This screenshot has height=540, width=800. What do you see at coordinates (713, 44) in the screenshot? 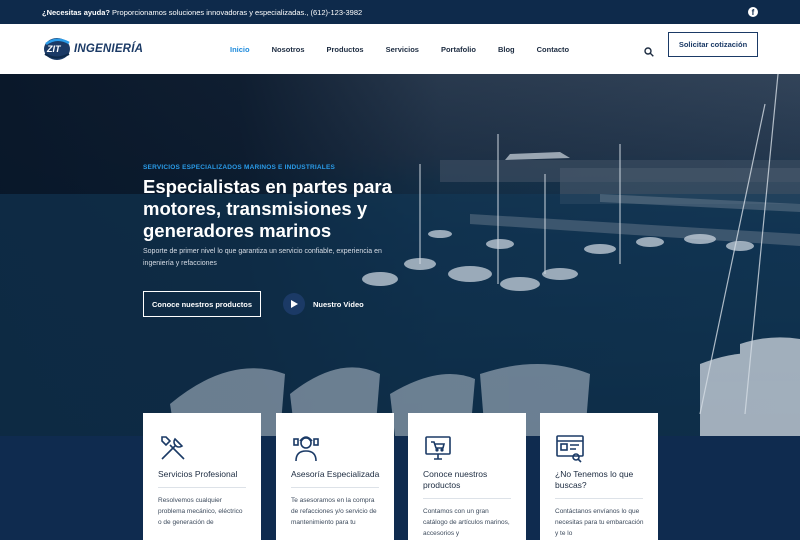
I see `request-quote-button: Solicitar cotización` at bounding box center [713, 44].